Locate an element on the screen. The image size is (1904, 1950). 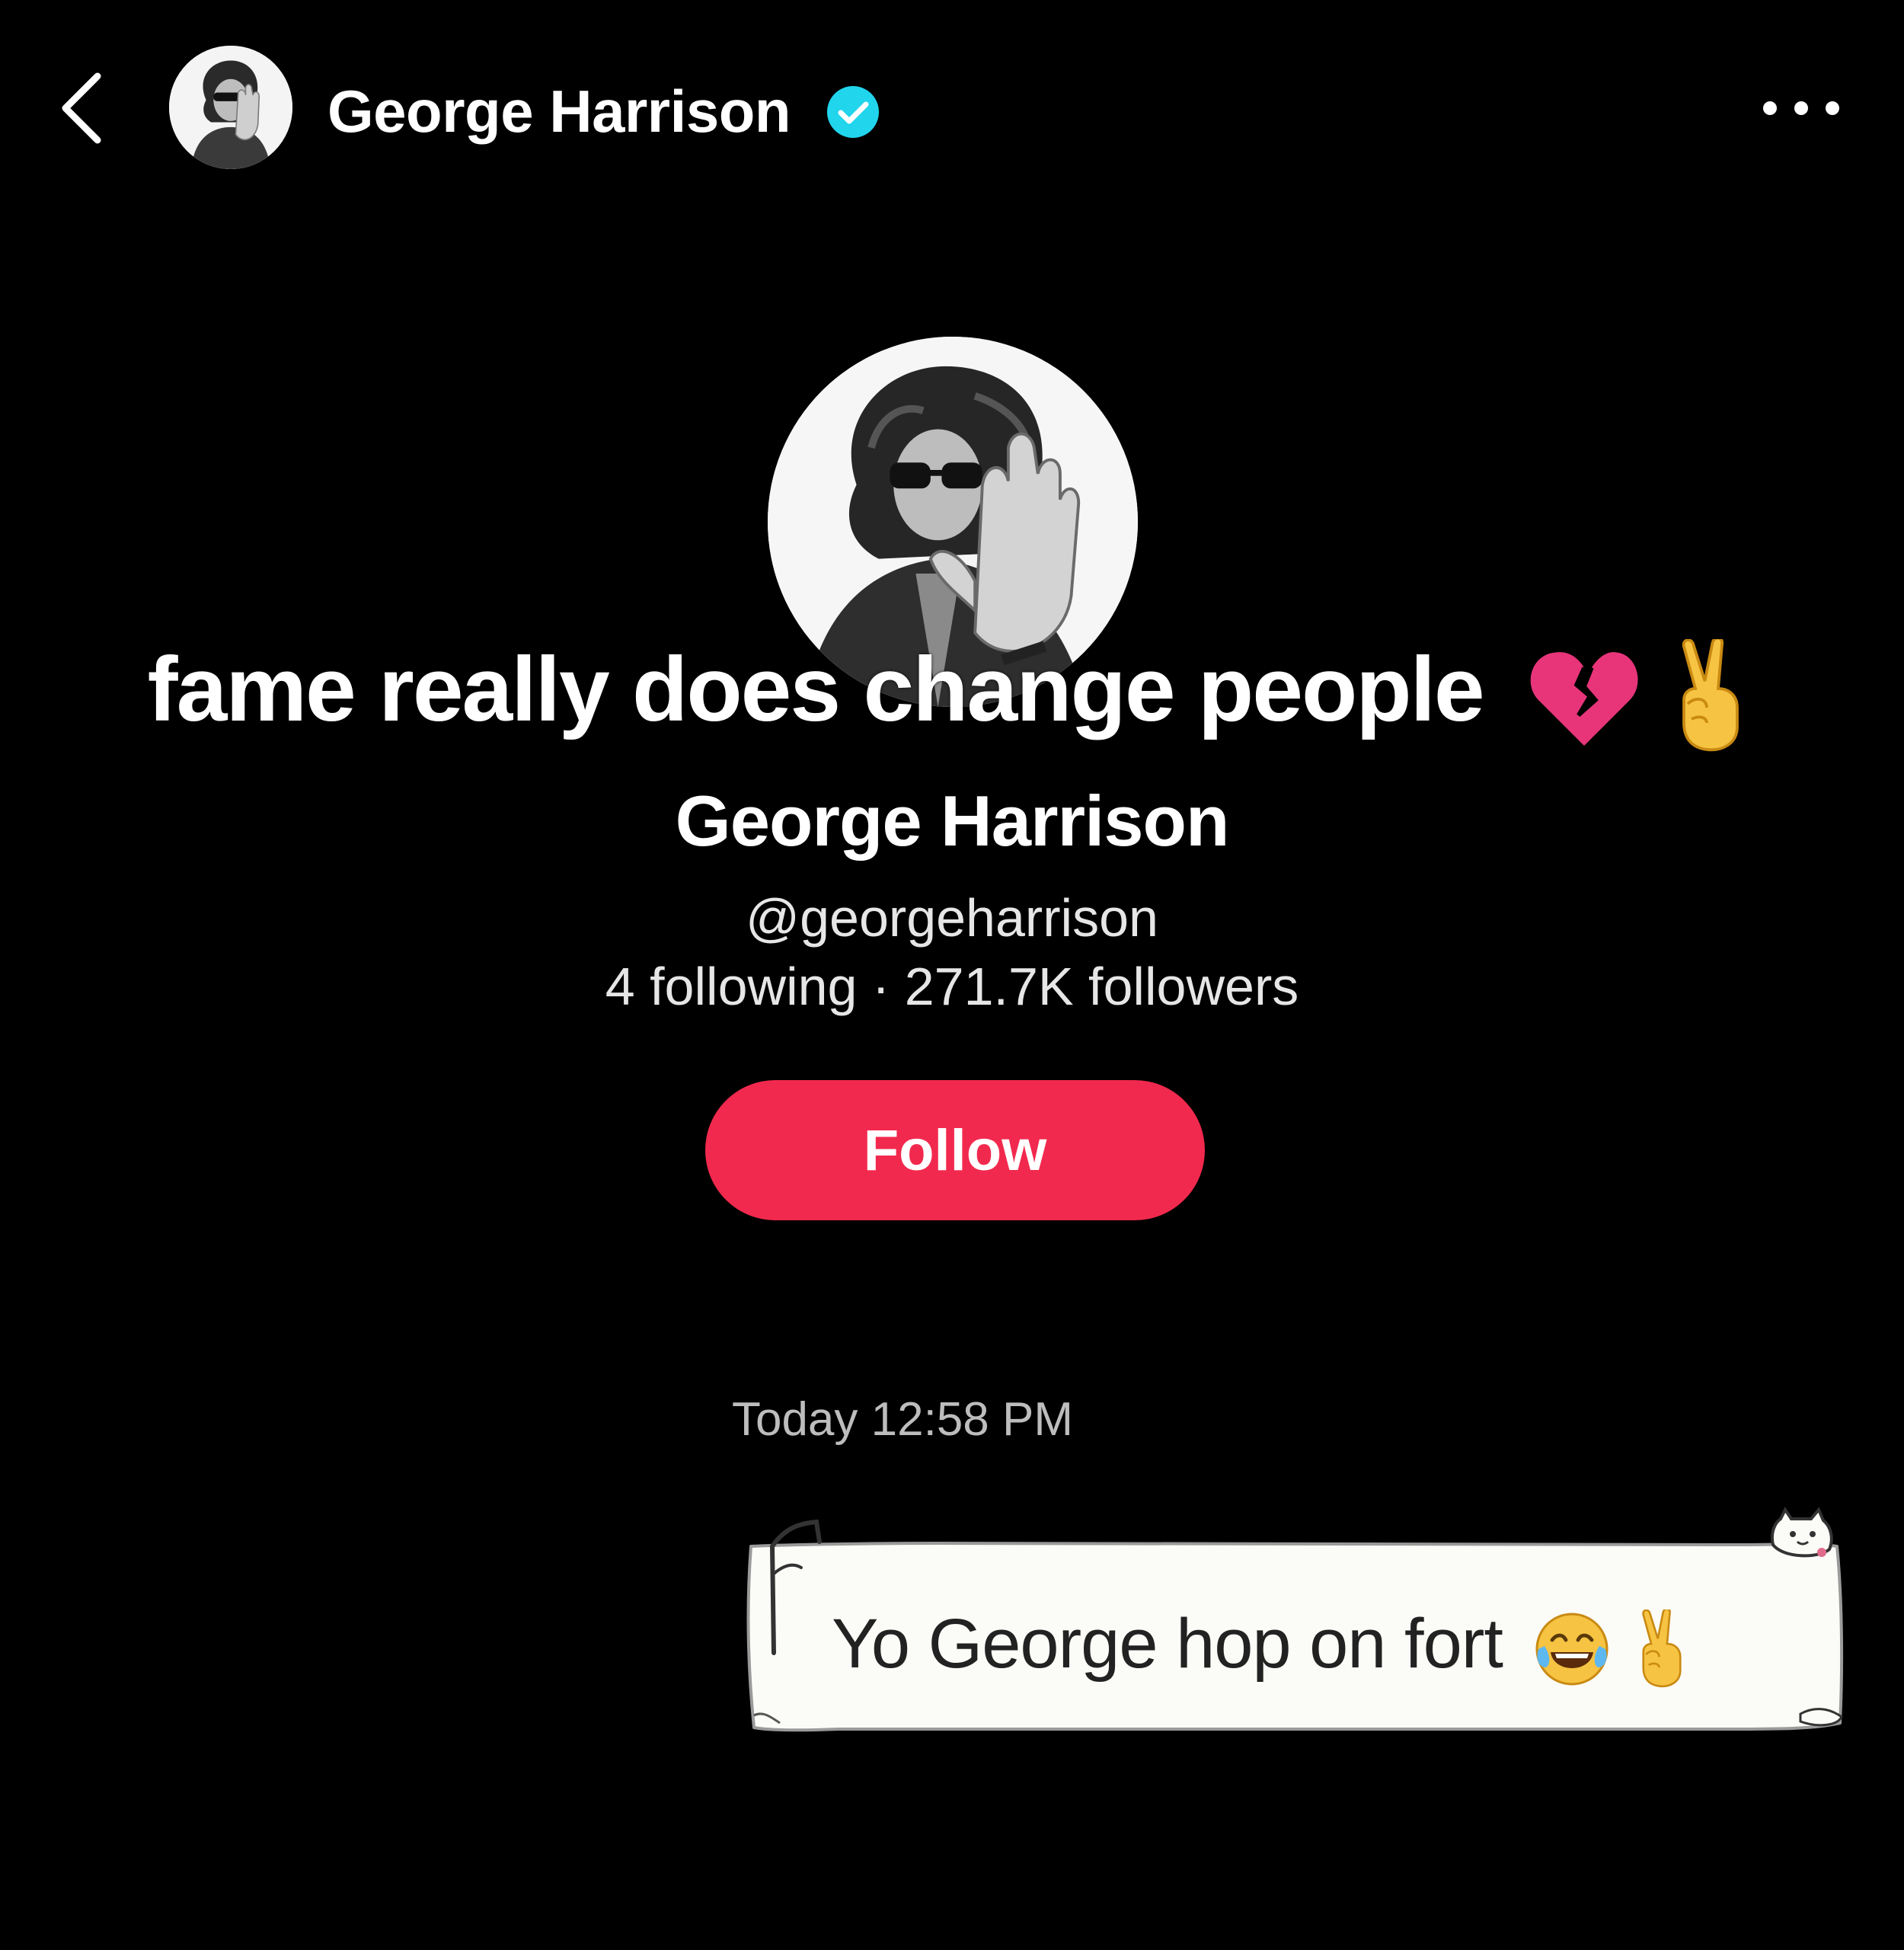
followers-count: 271.7K is located at coordinates (990, 986).